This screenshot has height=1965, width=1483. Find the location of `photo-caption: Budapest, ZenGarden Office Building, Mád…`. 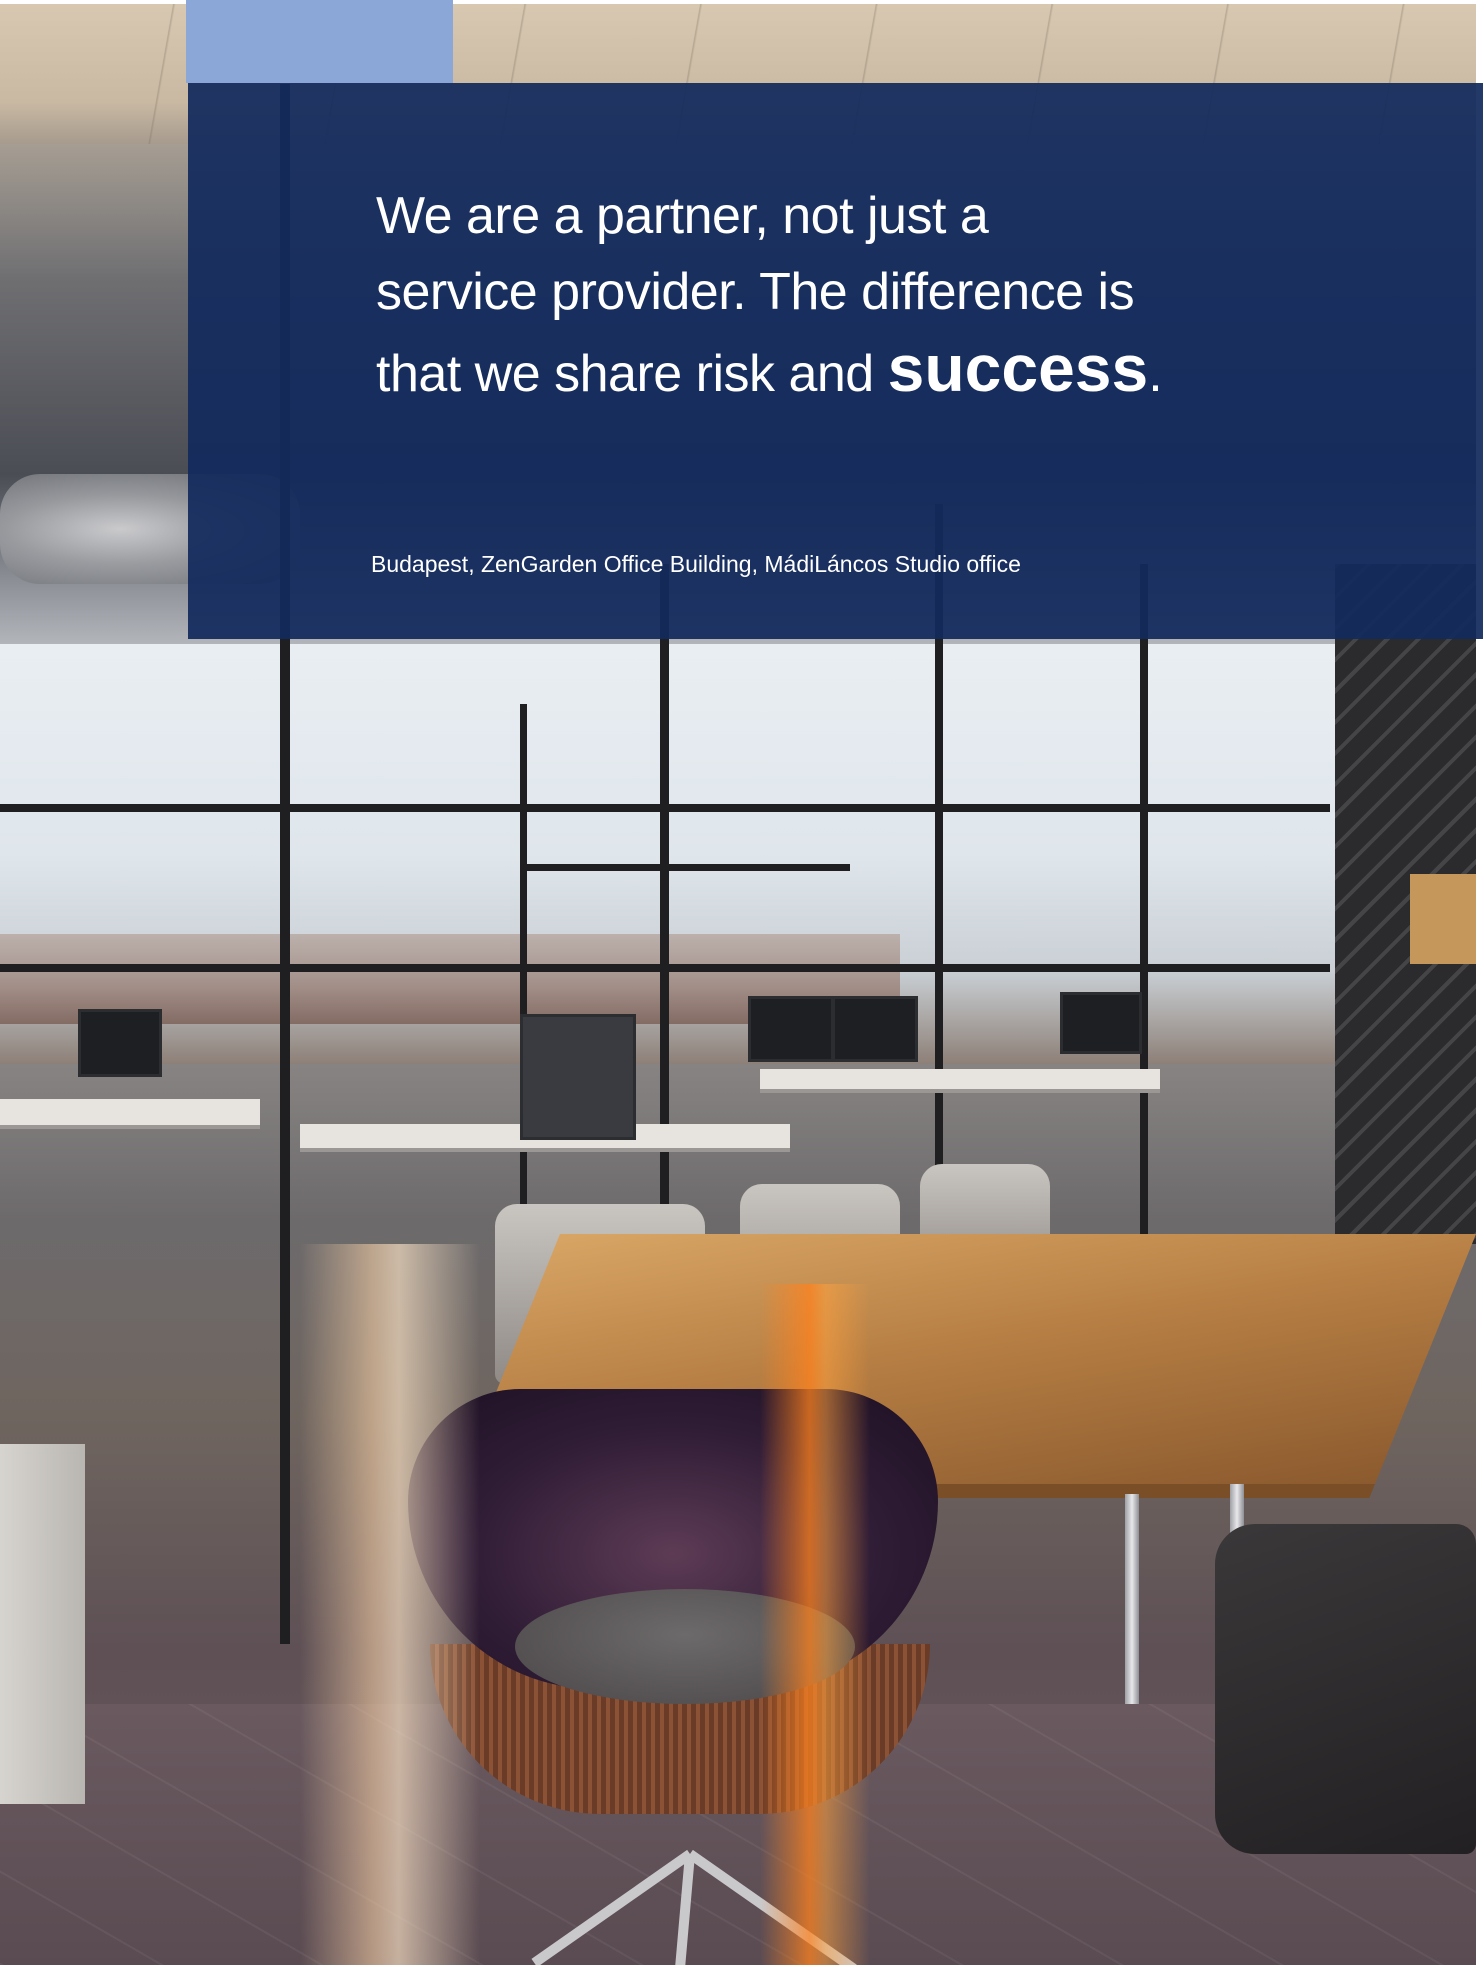

photo-caption: Budapest, ZenGarden Office Building, Mád… is located at coordinates (696, 564).